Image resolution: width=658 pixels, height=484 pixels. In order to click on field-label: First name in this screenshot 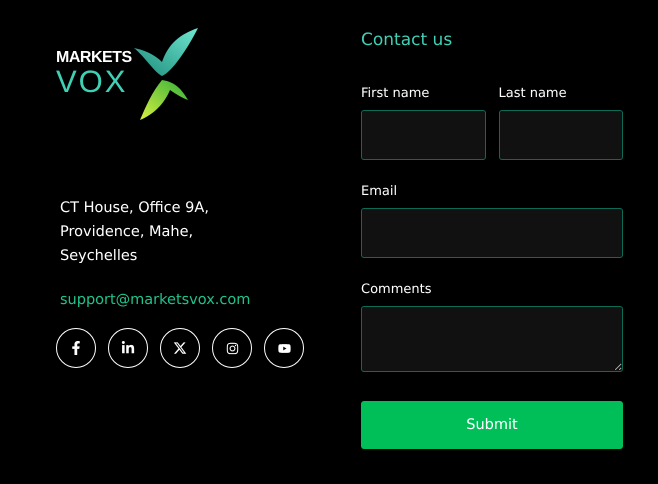, I will do `click(395, 94)`.